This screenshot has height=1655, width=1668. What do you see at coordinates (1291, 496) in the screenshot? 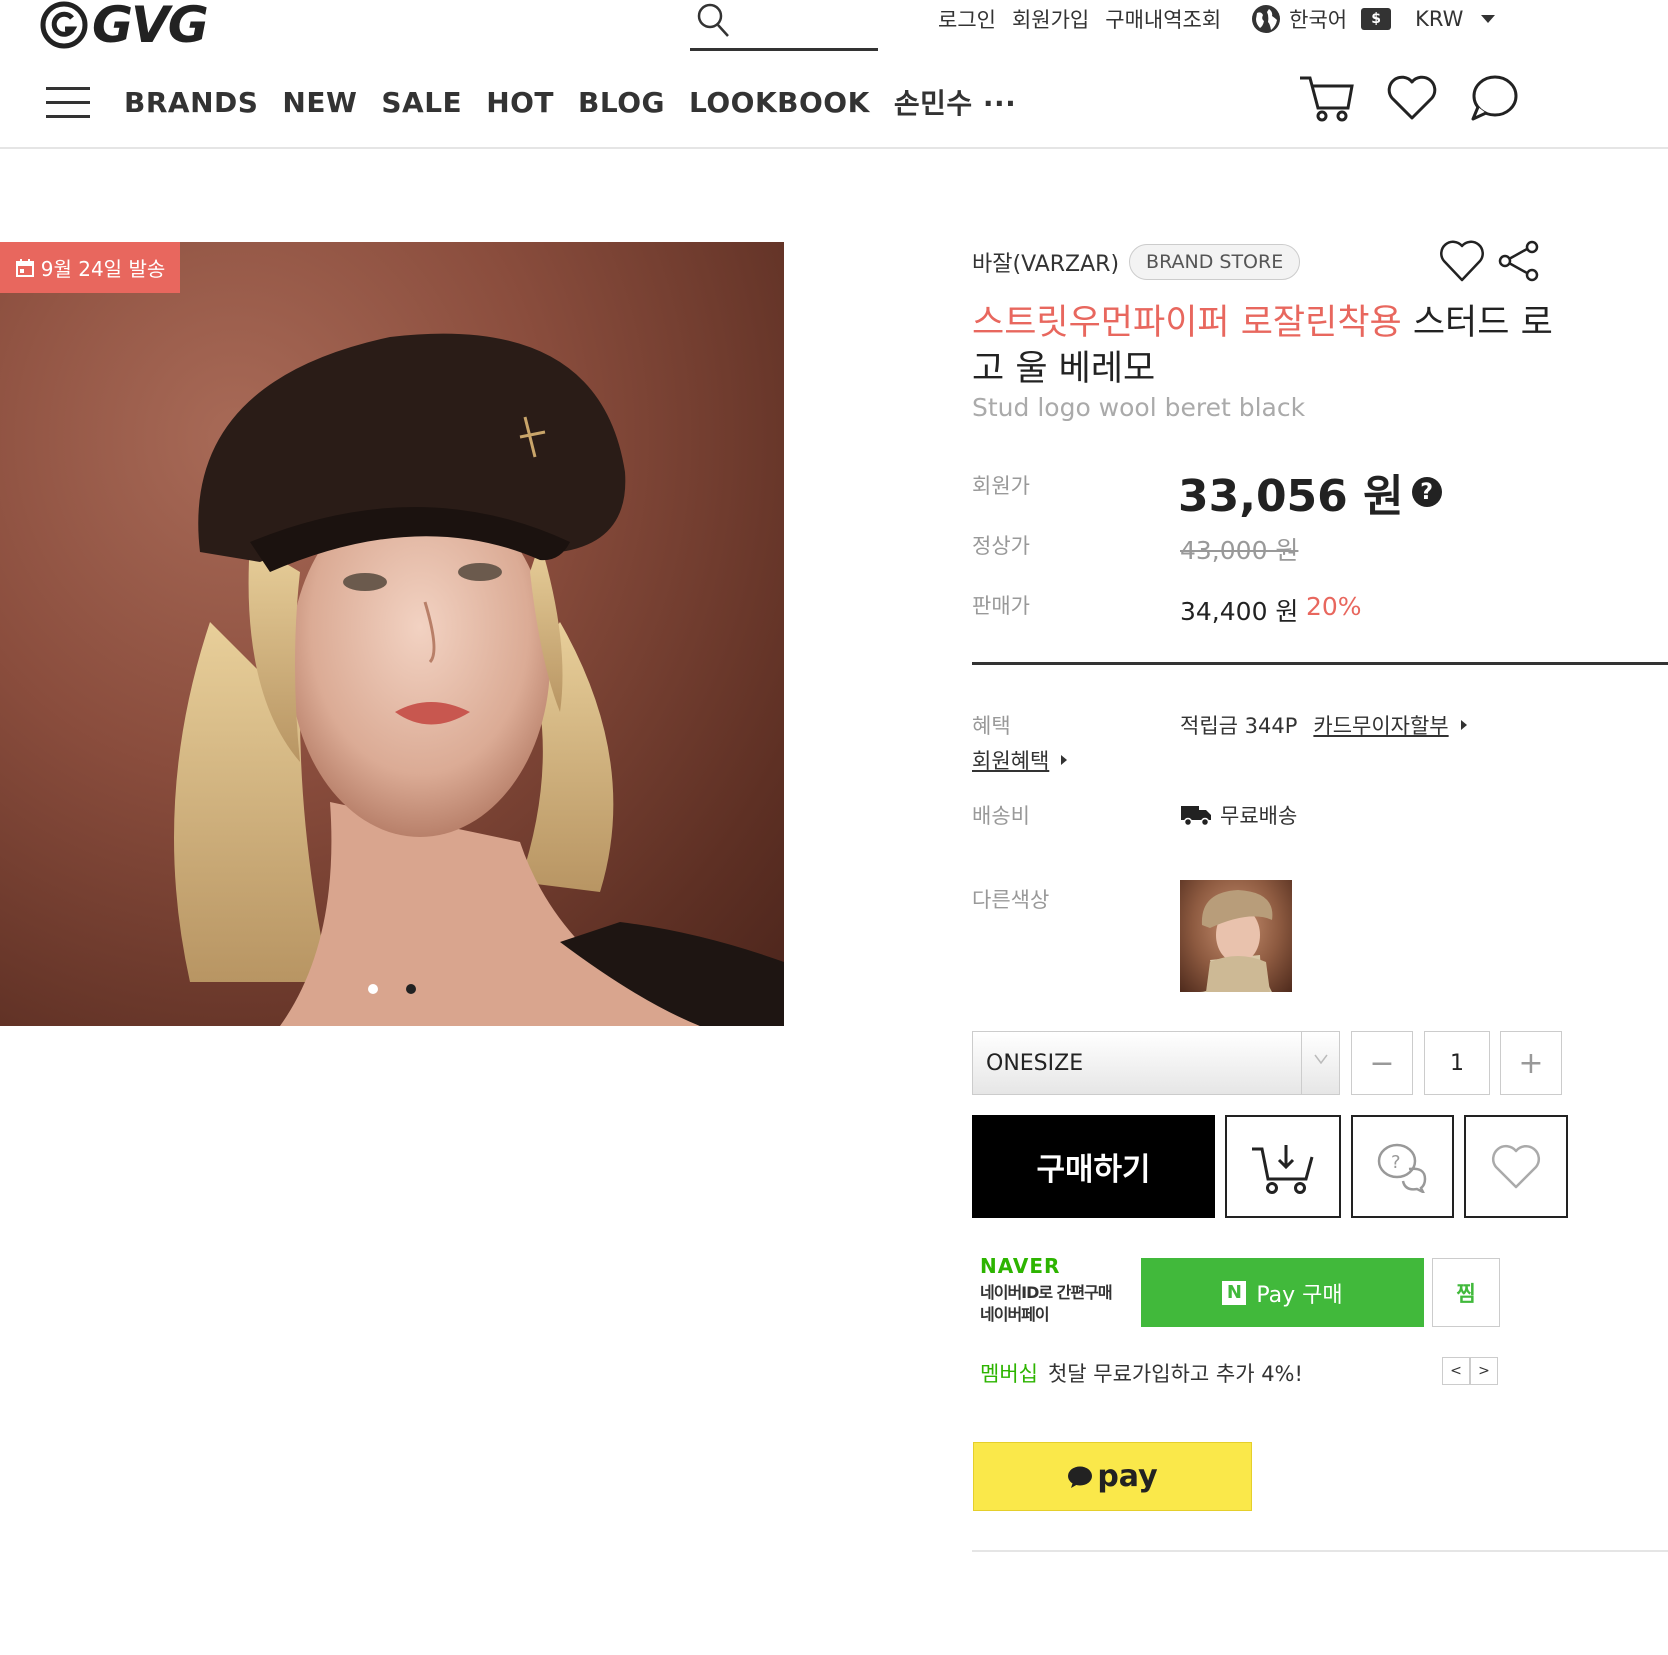
I see `member-price-value: 33,056 원` at bounding box center [1291, 496].